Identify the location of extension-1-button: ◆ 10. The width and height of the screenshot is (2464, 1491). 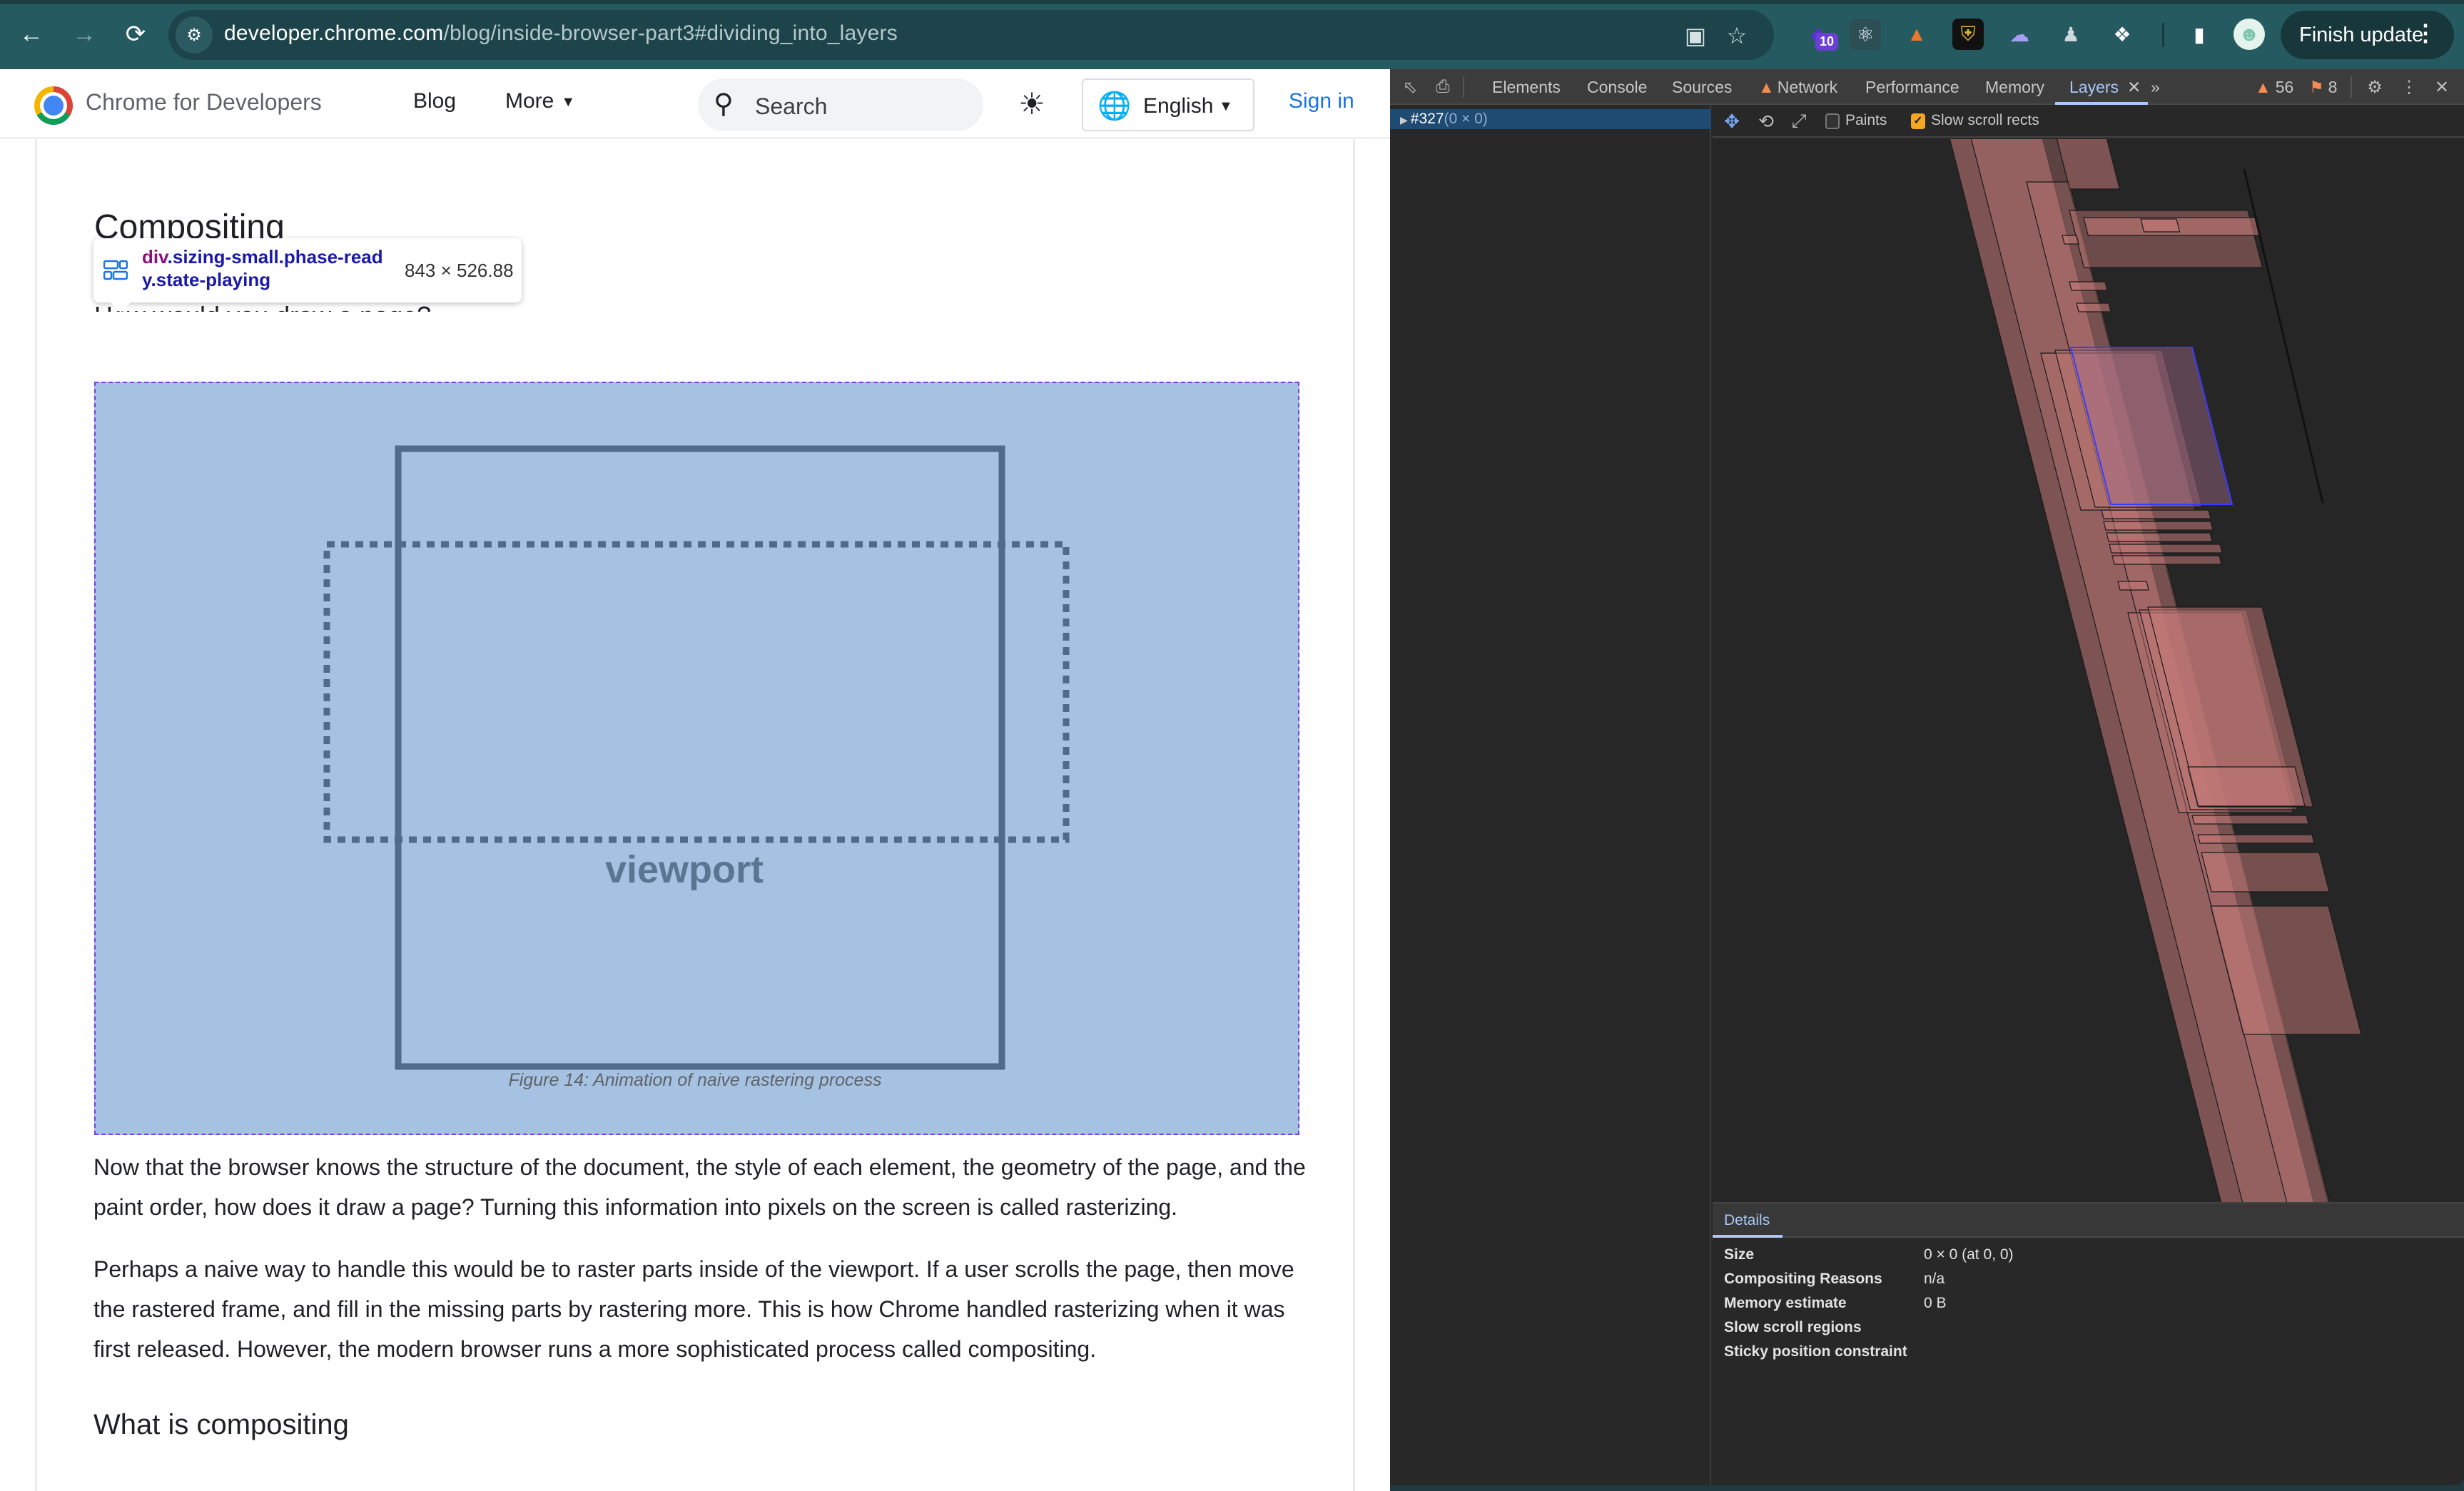
(1821, 35).